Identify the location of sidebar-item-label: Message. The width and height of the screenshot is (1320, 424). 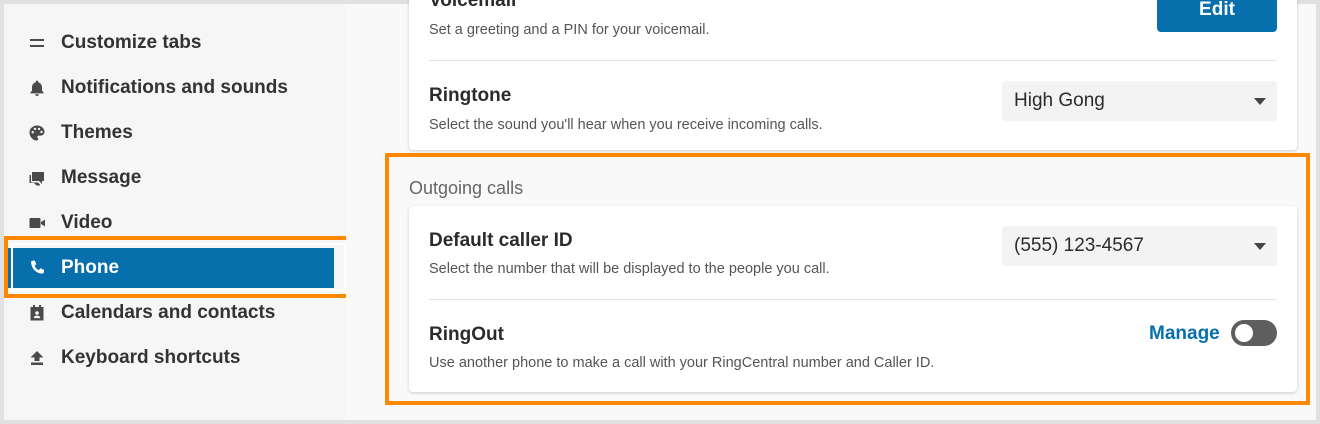
(101, 177).